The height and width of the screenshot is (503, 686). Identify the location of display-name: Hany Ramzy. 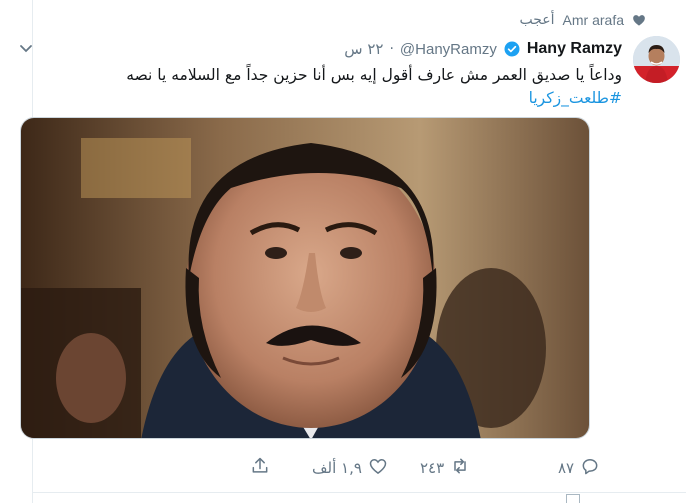
(574, 49).